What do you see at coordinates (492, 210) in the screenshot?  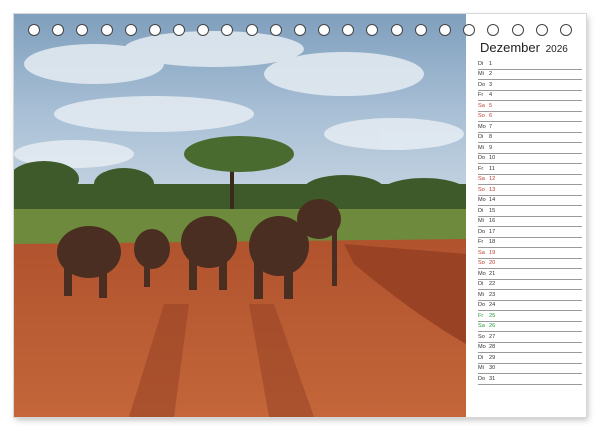 I see `day-number: 15` at bounding box center [492, 210].